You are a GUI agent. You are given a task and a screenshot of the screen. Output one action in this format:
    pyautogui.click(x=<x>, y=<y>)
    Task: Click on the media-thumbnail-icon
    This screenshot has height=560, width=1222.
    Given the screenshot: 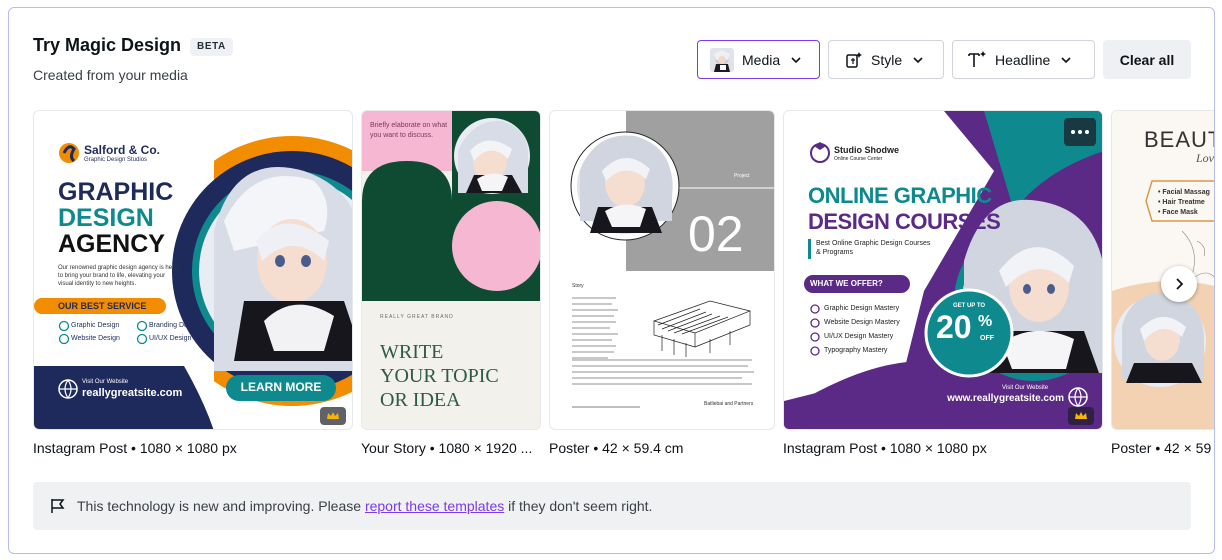 What is the action you would take?
    pyautogui.click(x=722, y=59)
    